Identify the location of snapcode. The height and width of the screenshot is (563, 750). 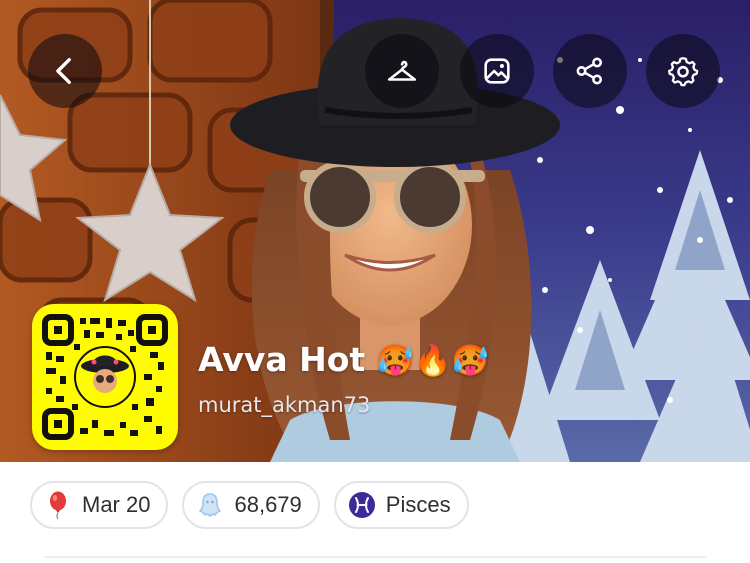
(105, 377).